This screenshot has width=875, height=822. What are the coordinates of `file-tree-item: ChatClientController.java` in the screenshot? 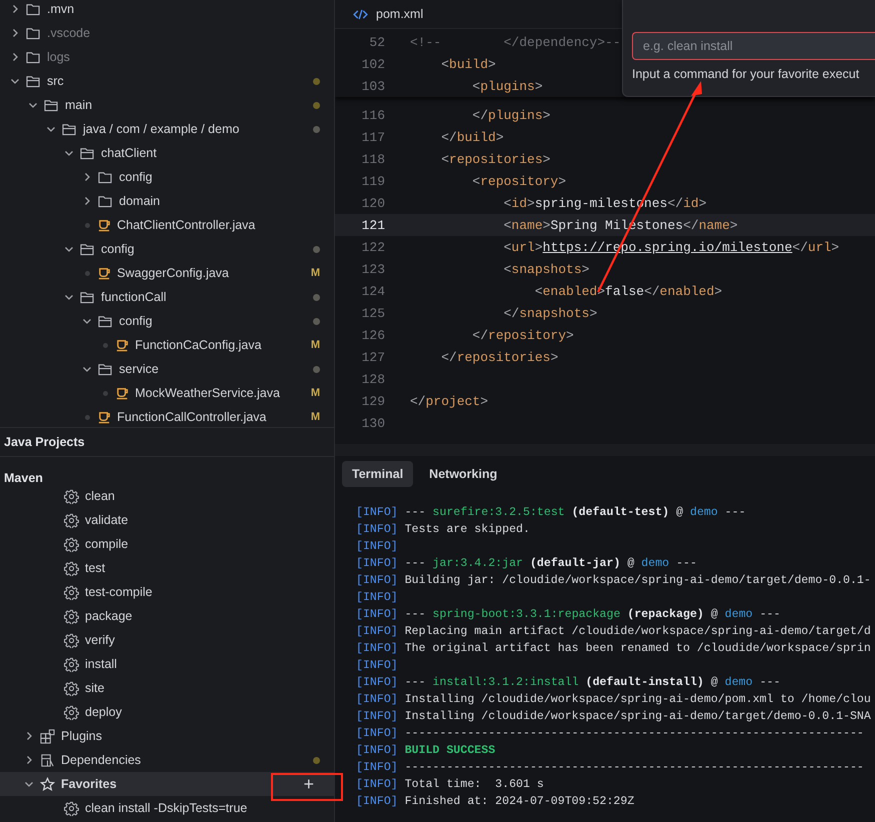 It's located at (218, 225).